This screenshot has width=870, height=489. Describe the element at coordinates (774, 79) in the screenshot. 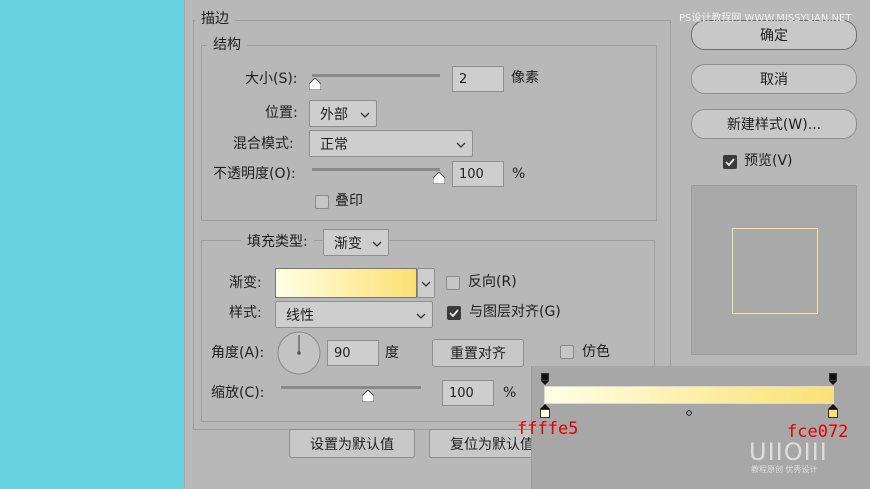

I see `cancel-button: 取消` at that location.